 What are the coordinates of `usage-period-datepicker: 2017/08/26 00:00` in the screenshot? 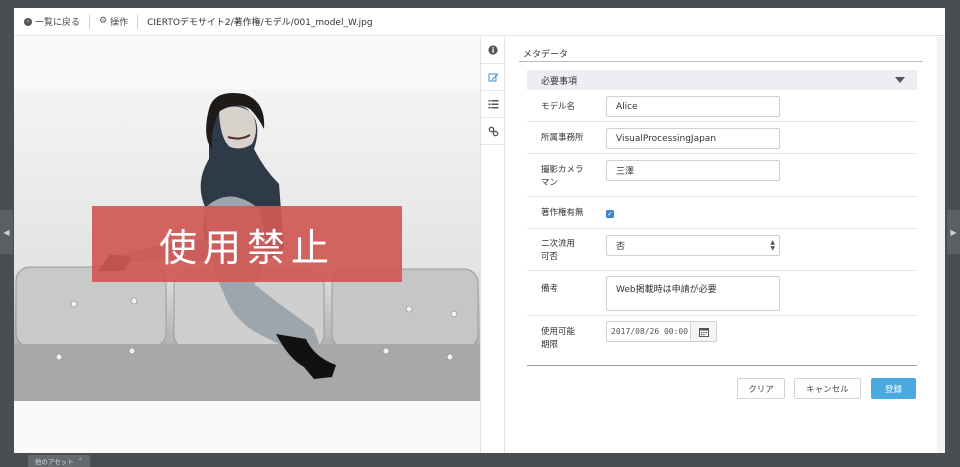 It's located at (661, 331).